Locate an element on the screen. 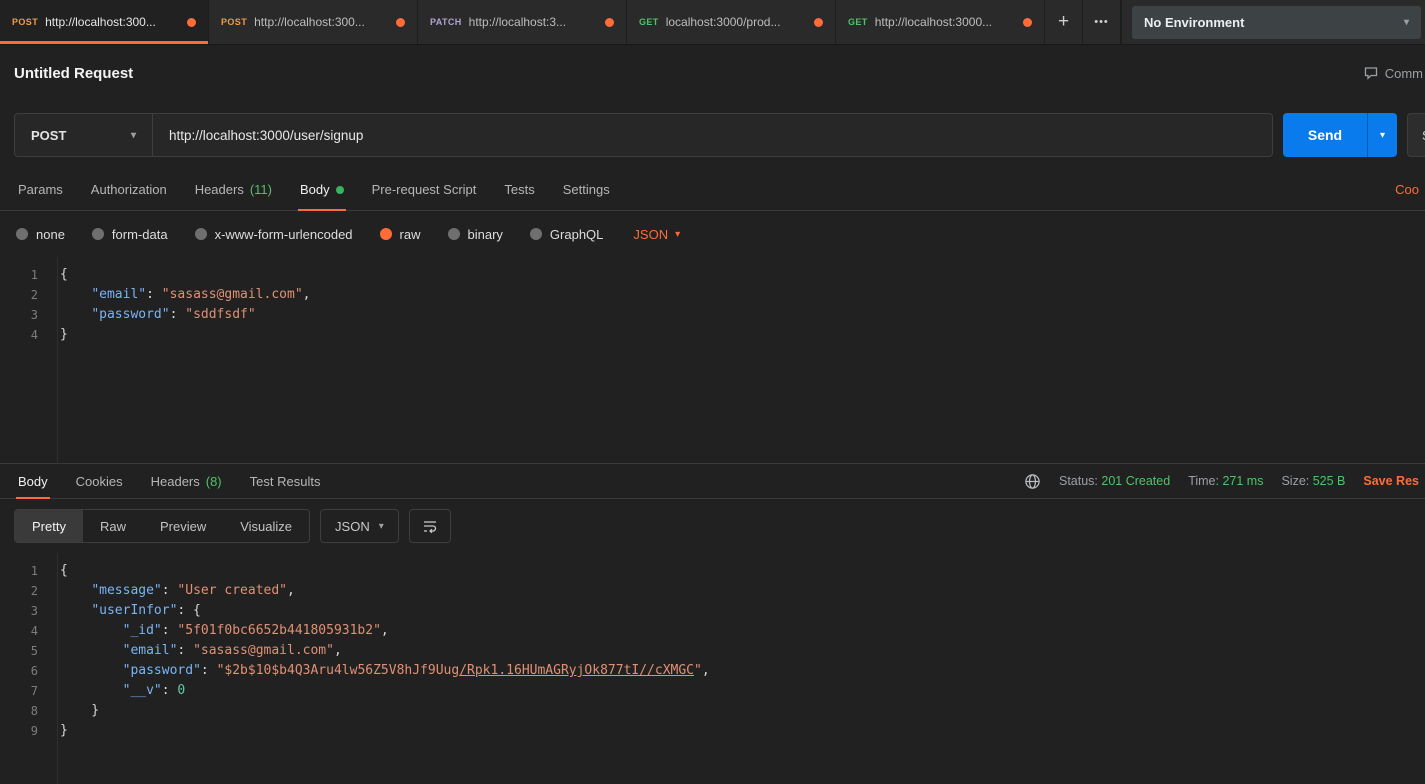 This screenshot has width=1425, height=784. tab-label: Params is located at coordinates (40, 189).